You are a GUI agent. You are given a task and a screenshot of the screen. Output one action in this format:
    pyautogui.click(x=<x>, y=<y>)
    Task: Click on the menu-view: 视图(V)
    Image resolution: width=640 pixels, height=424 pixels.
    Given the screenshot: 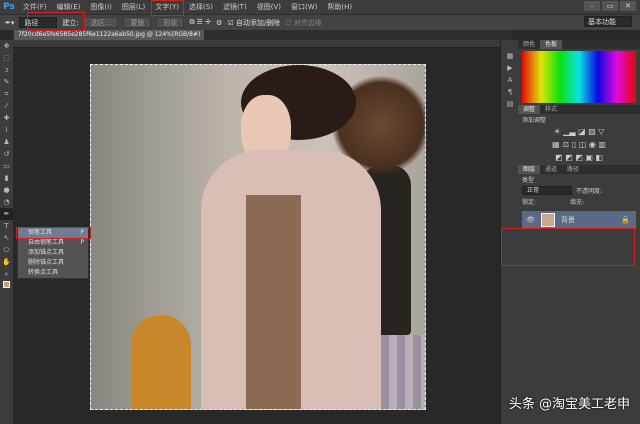 What is the action you would take?
    pyautogui.click(x=269, y=7)
    